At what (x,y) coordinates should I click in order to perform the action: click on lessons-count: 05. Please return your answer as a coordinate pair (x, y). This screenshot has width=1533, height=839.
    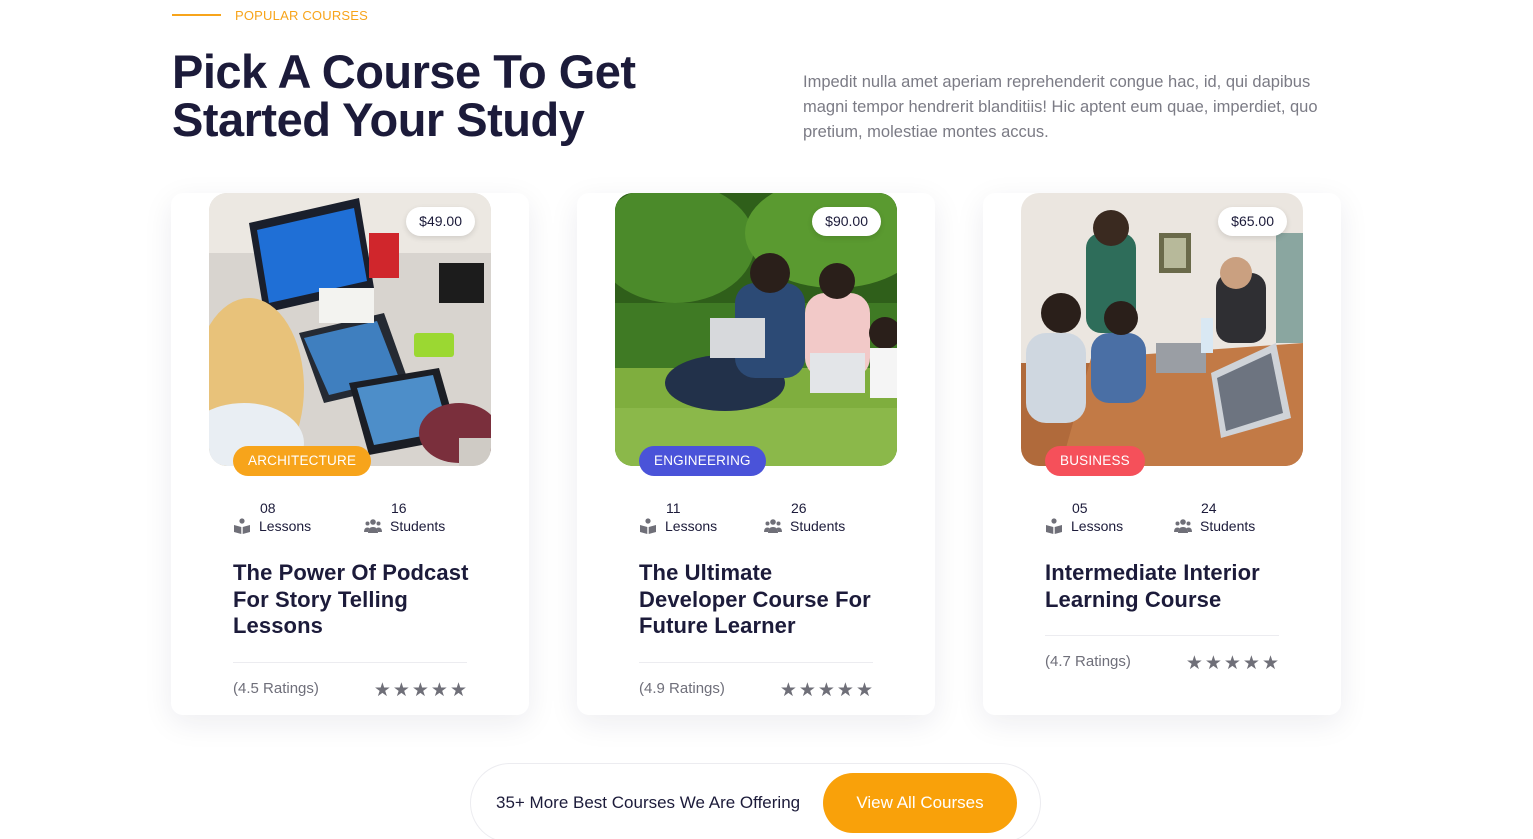
    Looking at the image, I should click on (1080, 508).